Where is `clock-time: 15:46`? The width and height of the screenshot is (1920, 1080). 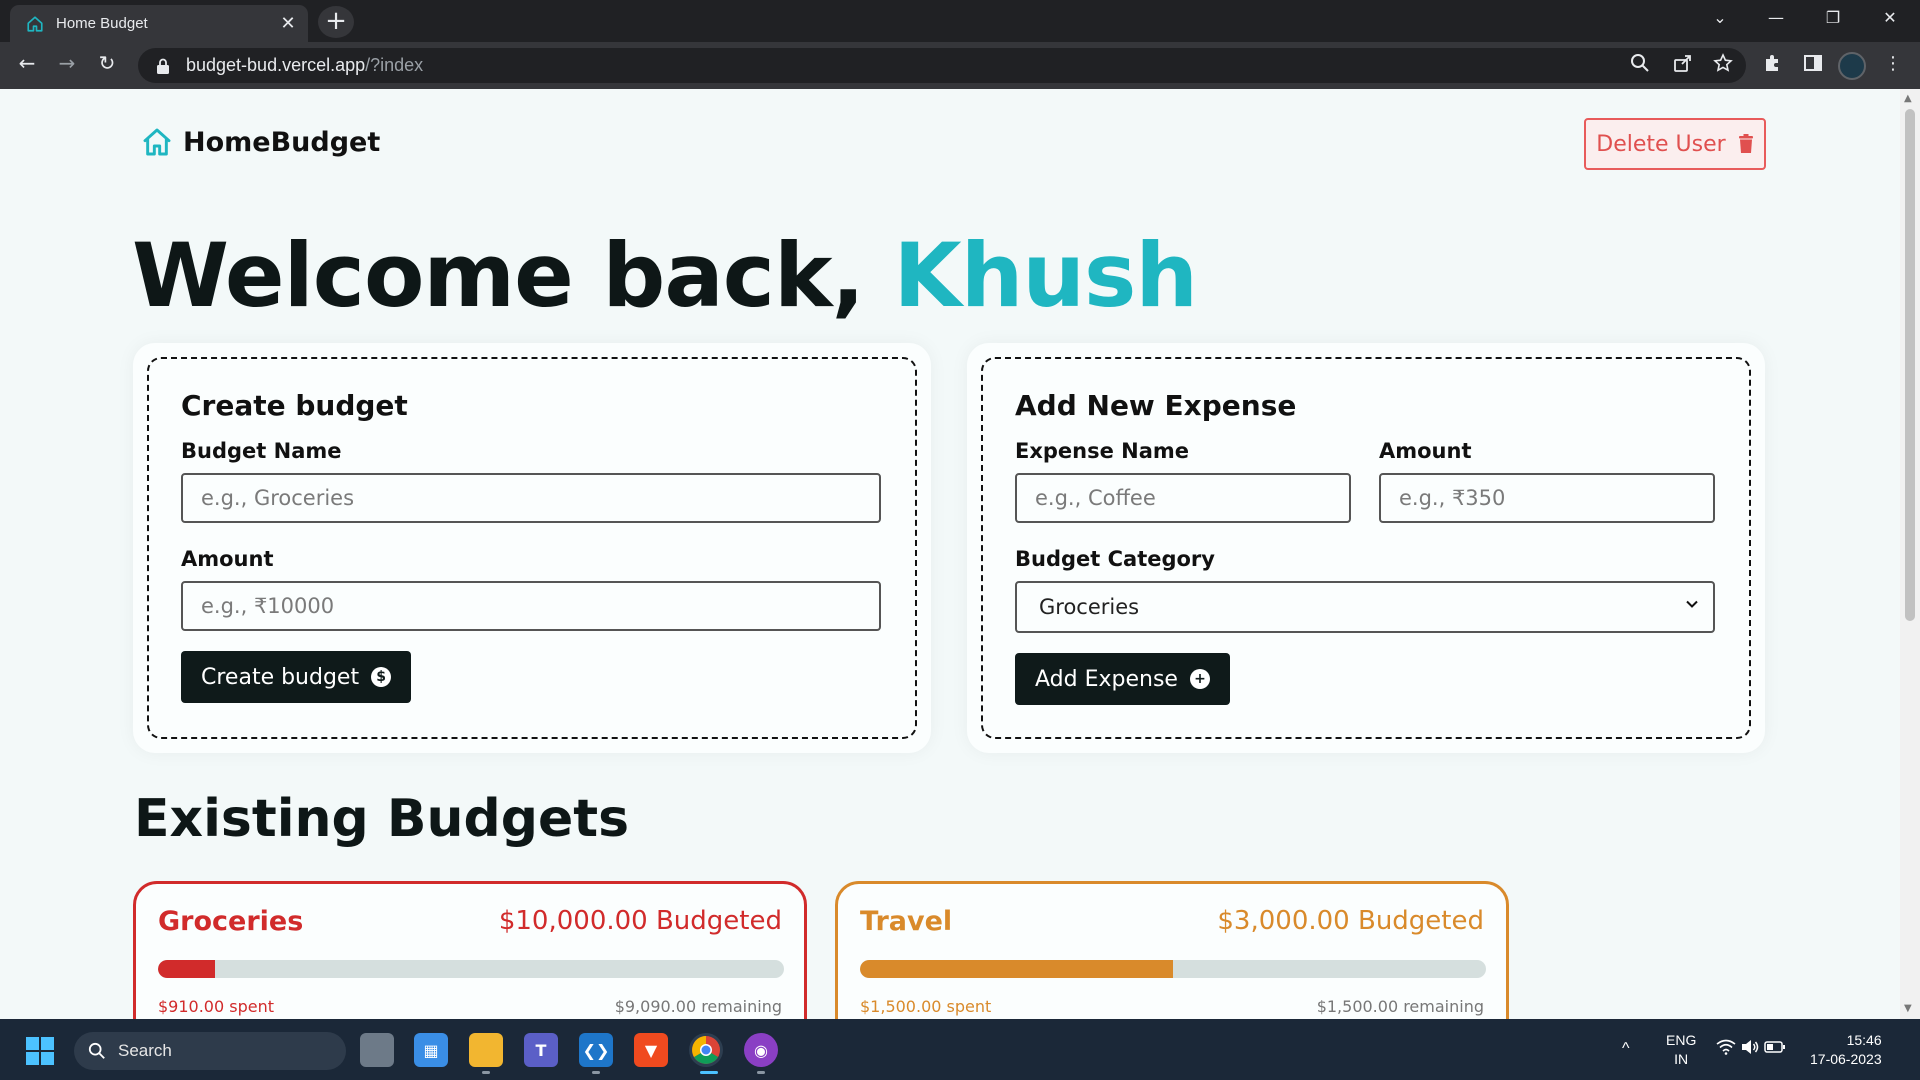 clock-time: 15:46 is located at coordinates (1864, 1040).